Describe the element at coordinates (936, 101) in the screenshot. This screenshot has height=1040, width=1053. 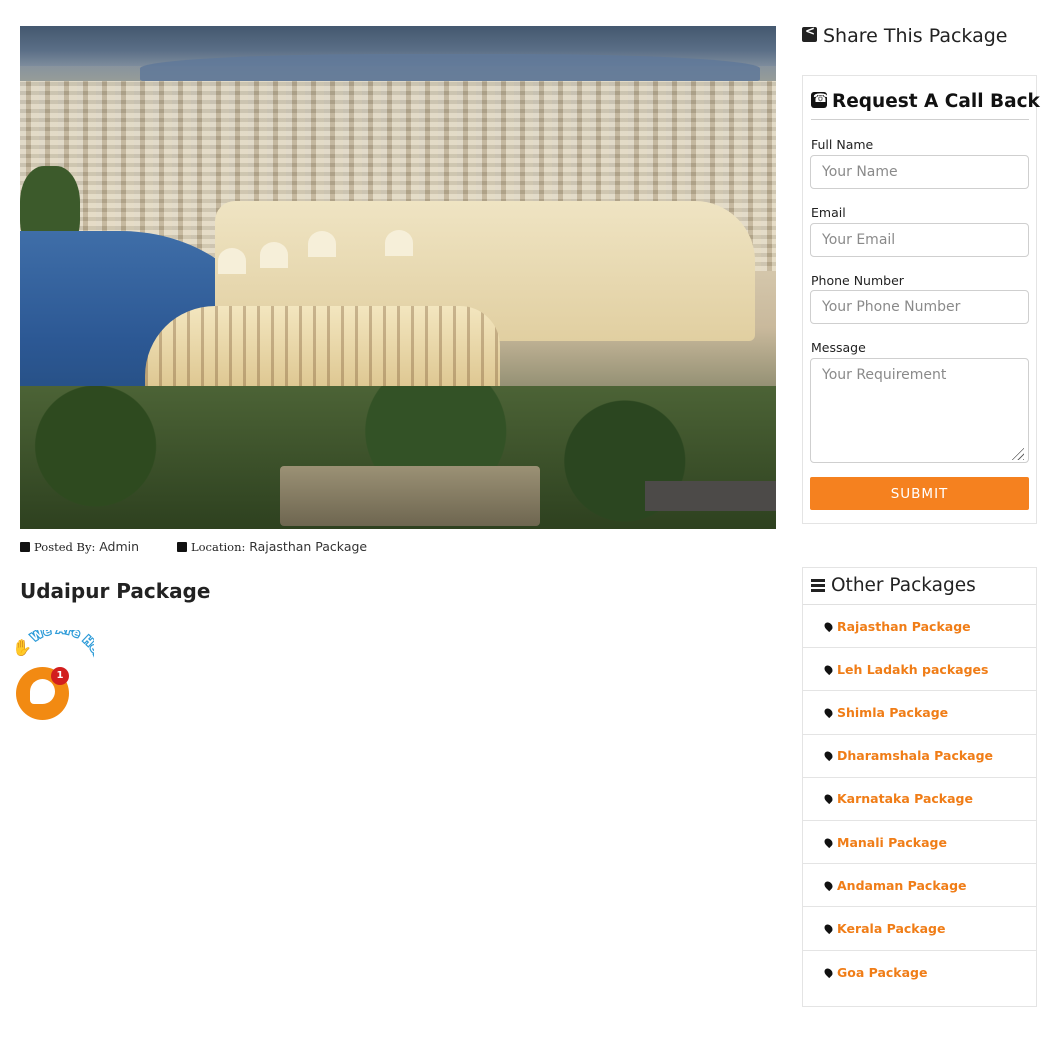
I see `callback-title: Request A Call Back` at that location.